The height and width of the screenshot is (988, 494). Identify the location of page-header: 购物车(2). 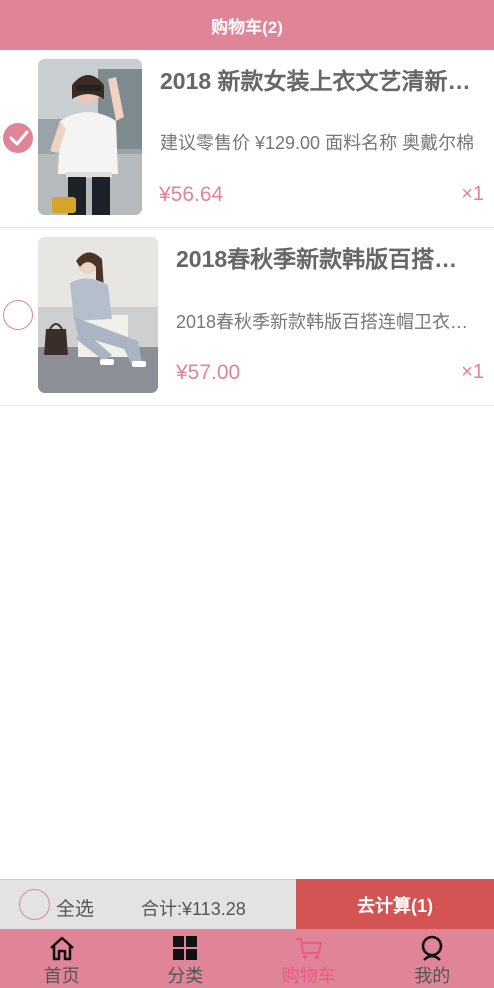
(247, 25).